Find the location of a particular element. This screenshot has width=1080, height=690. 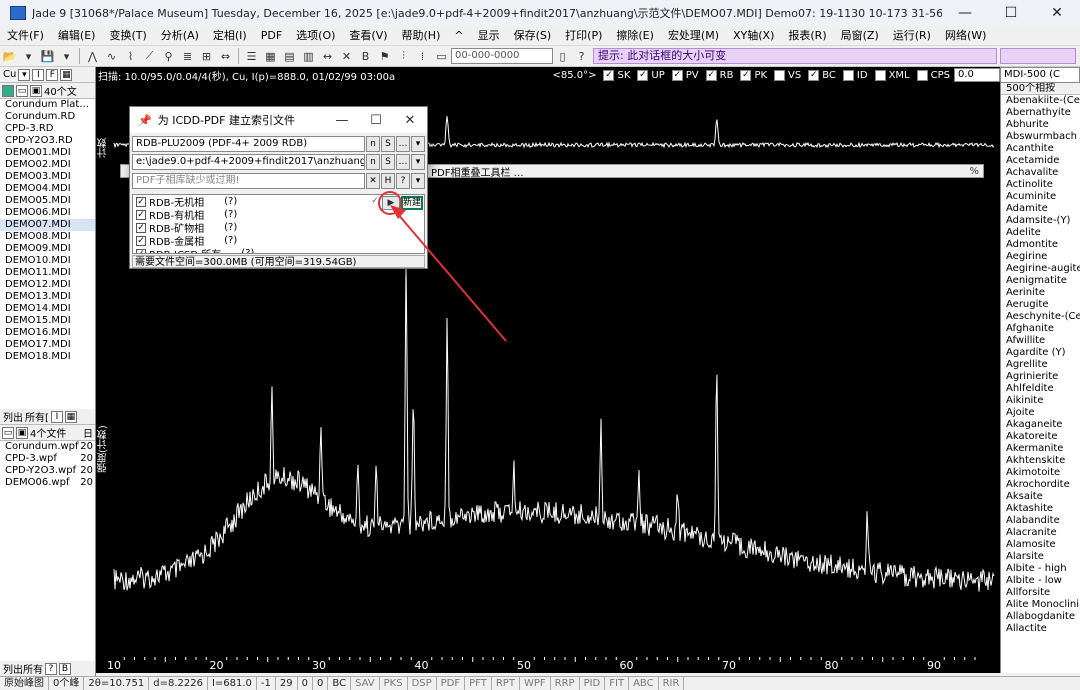

annotation-arrow-layer is located at coordinates (448, 273).